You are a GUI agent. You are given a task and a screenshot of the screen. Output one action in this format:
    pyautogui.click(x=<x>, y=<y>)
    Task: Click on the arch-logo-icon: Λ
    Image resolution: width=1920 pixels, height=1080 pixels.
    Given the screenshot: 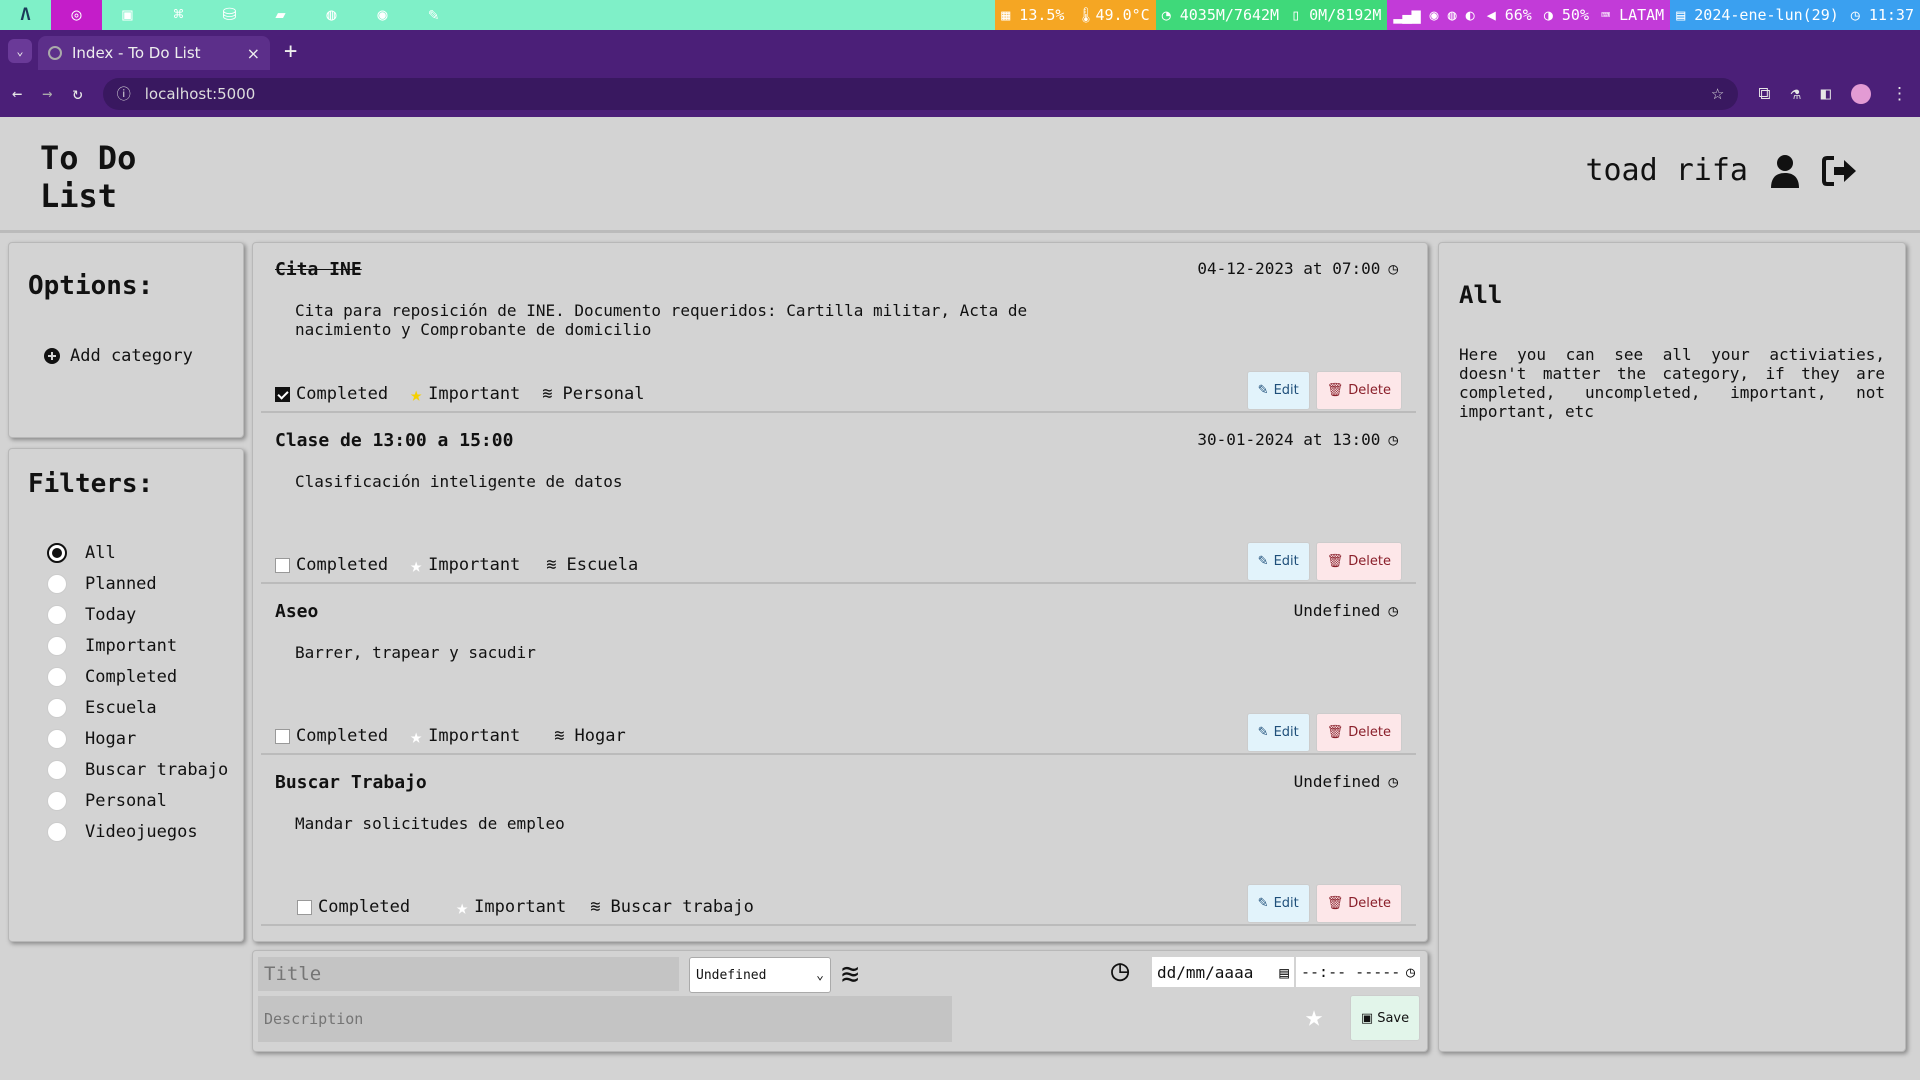 What is the action you would take?
    pyautogui.click(x=25, y=15)
    